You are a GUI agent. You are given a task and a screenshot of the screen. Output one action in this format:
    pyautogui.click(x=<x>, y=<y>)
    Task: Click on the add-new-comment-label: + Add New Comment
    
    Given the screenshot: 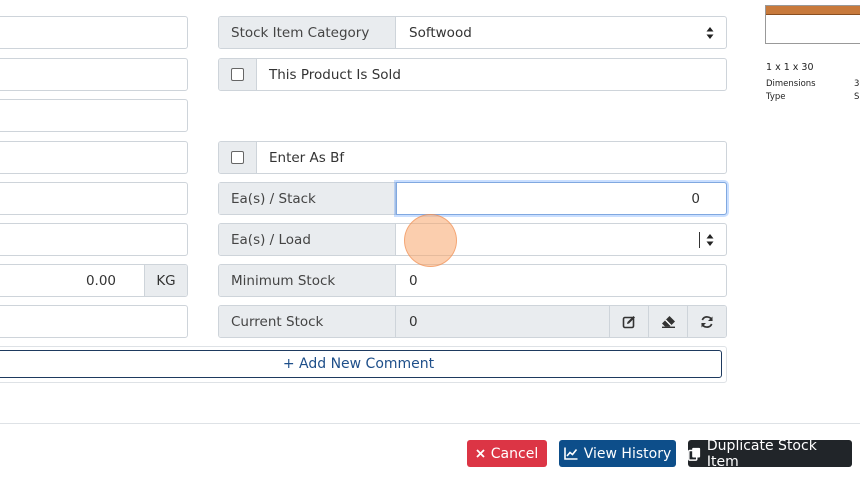 What is the action you would take?
    pyautogui.click(x=358, y=364)
    